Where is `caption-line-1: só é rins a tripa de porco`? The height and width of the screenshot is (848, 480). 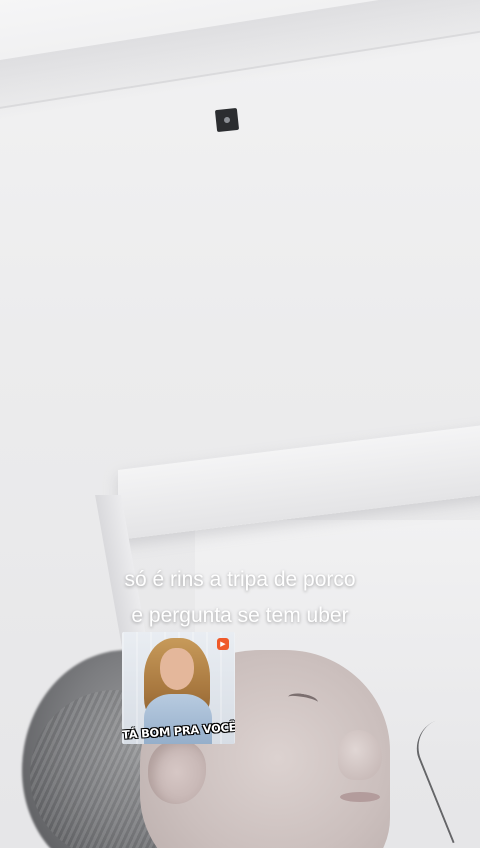 caption-line-1: só é rins a tripa de porco is located at coordinates (240, 579).